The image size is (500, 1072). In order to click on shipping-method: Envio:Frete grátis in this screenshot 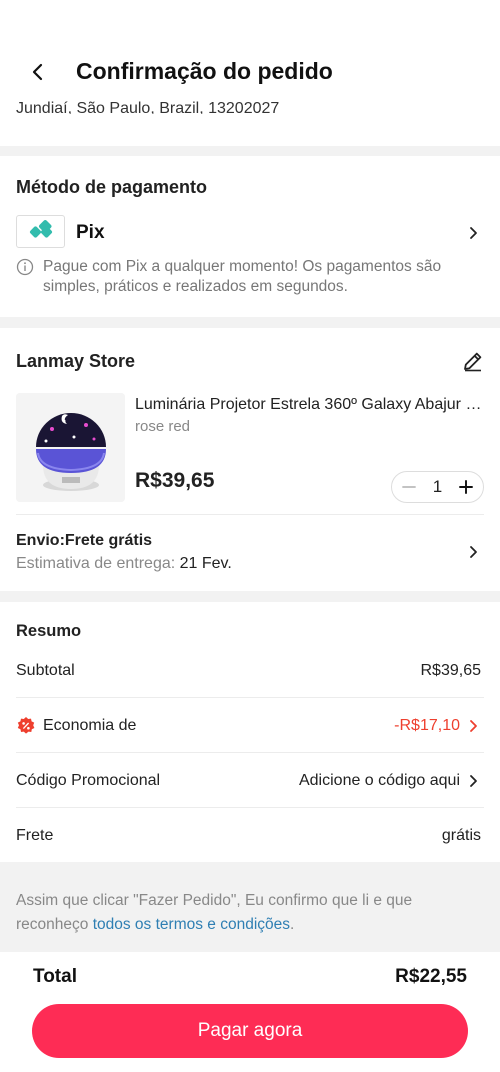, I will do `click(84, 541)`.